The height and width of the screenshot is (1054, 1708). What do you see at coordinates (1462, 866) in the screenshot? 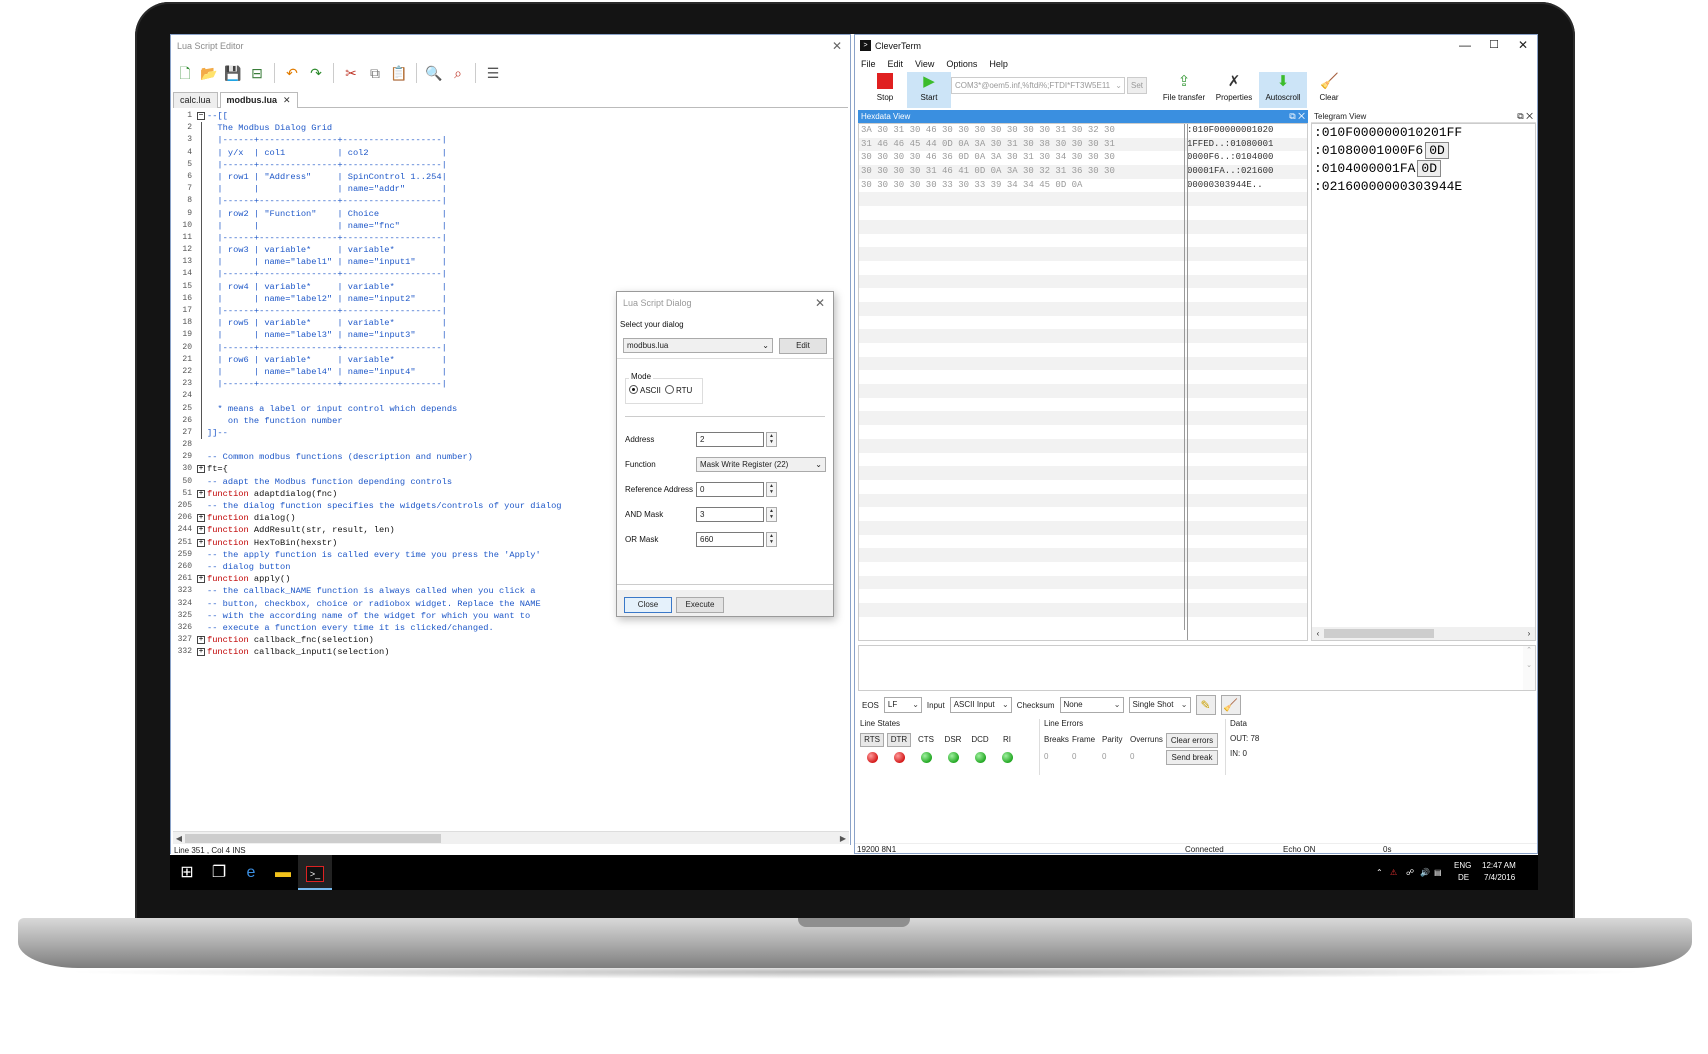
I see `lang-top: ENG` at bounding box center [1462, 866].